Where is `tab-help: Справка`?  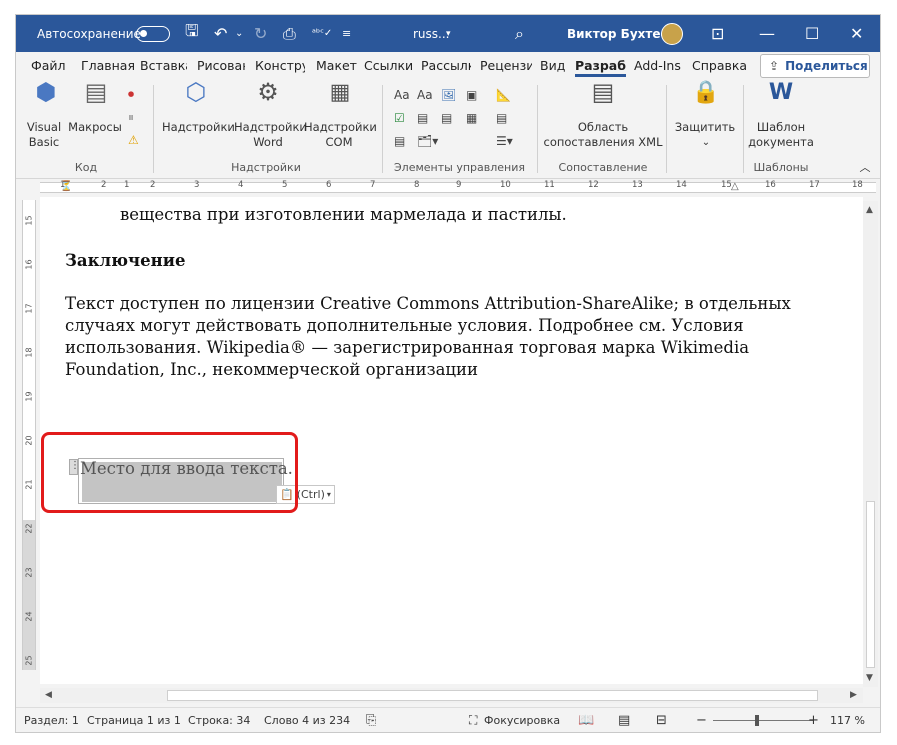
tab-help: Справка is located at coordinates (719, 66).